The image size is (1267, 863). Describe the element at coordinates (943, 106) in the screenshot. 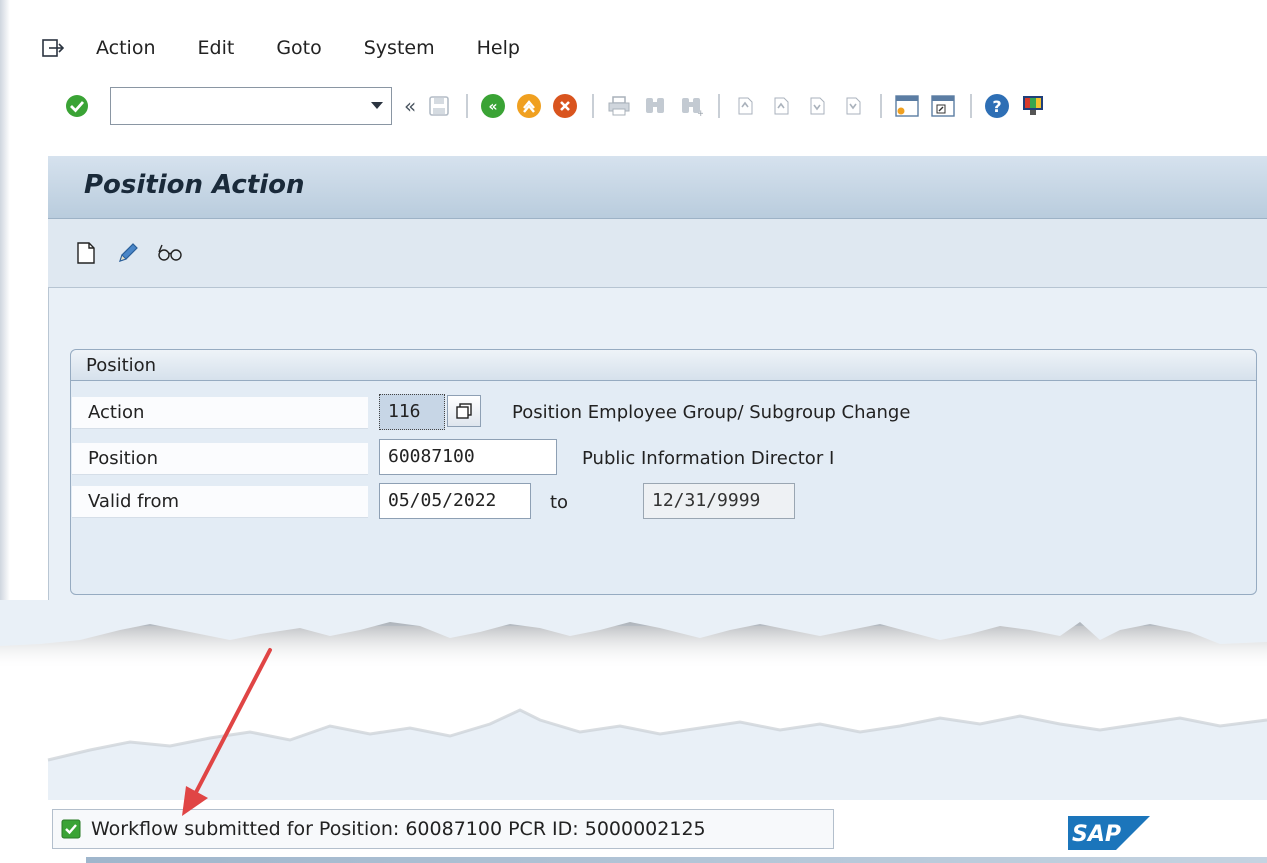

I see `shortcut-icon` at that location.